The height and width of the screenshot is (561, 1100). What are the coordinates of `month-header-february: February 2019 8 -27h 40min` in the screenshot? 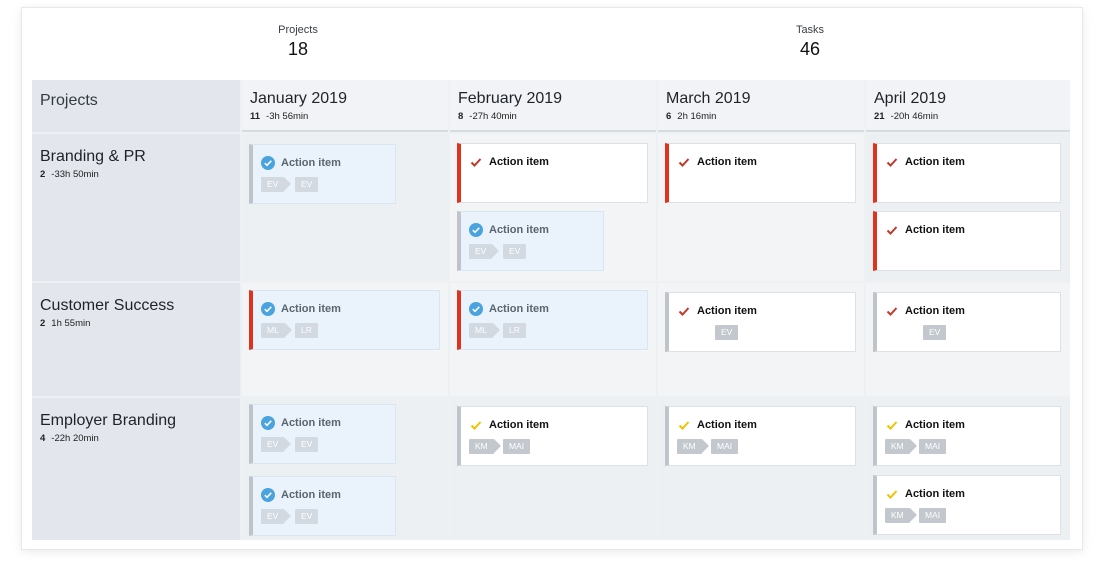 It's located at (553, 106).